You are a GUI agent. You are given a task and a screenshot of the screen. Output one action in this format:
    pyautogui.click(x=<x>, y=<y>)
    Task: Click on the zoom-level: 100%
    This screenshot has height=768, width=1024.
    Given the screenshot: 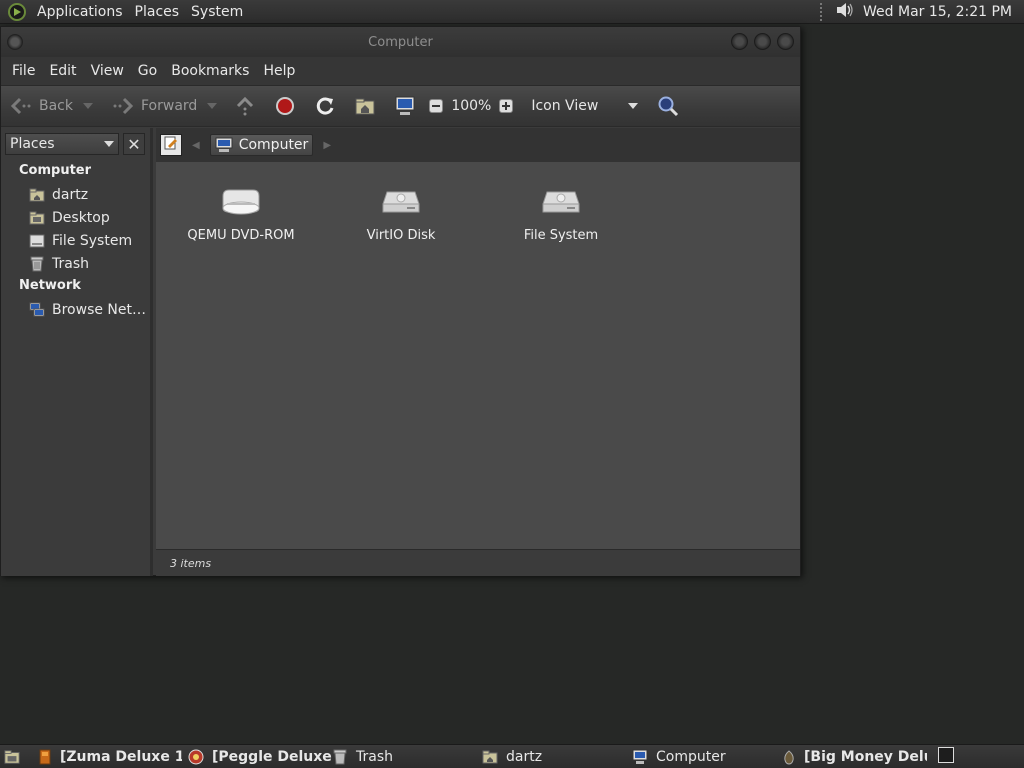 What is the action you would take?
    pyautogui.click(x=471, y=106)
    